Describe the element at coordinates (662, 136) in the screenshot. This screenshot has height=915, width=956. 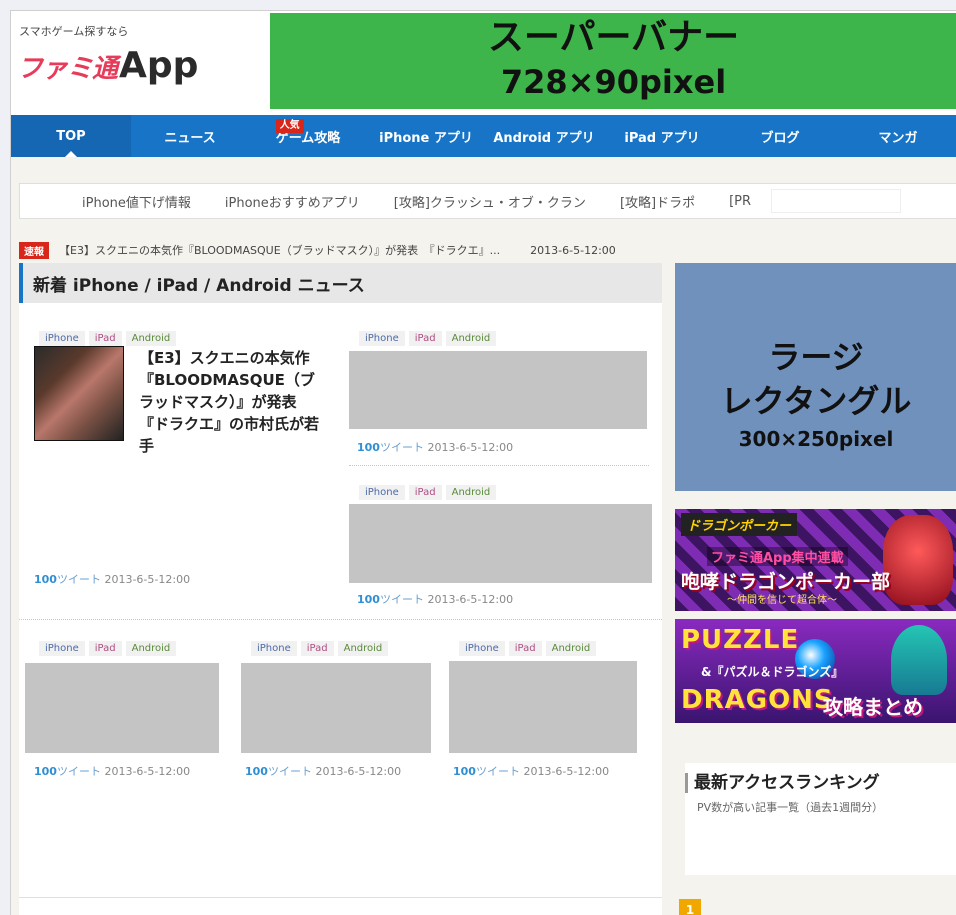
I see `nav-item-ipad-apps: iPad アプリ` at that location.